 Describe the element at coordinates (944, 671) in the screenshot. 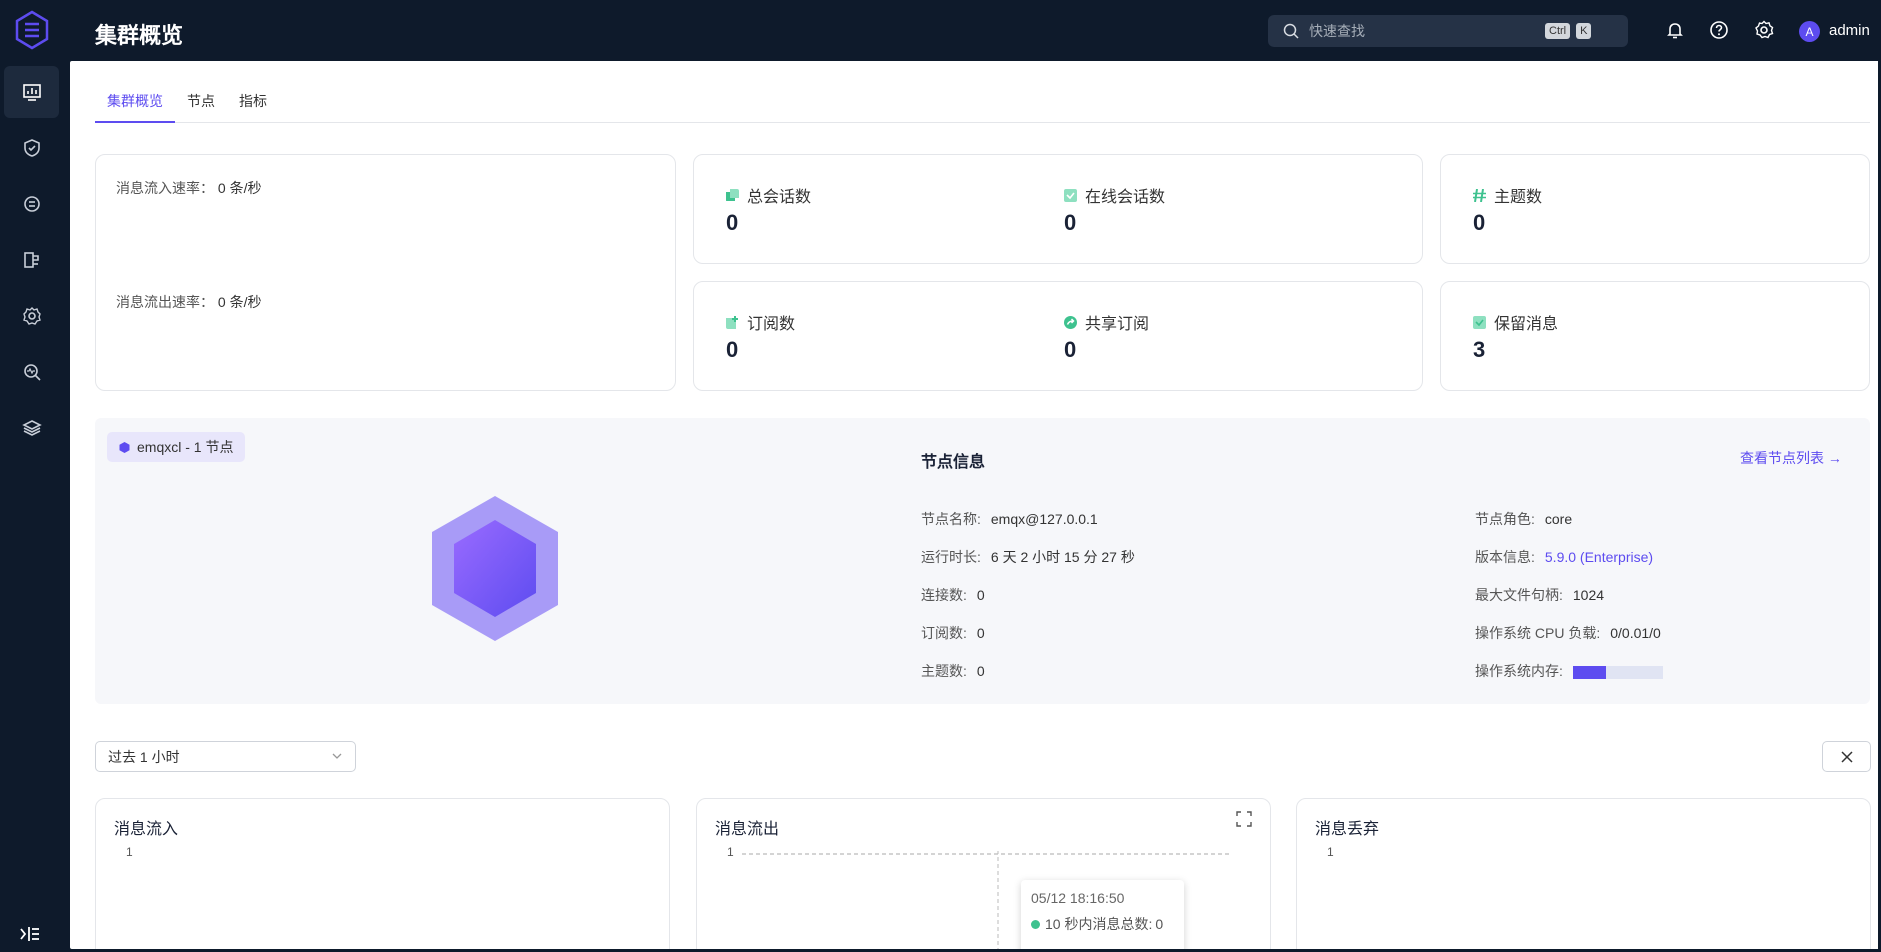

I see `node-topics-label: 主题数:` at that location.